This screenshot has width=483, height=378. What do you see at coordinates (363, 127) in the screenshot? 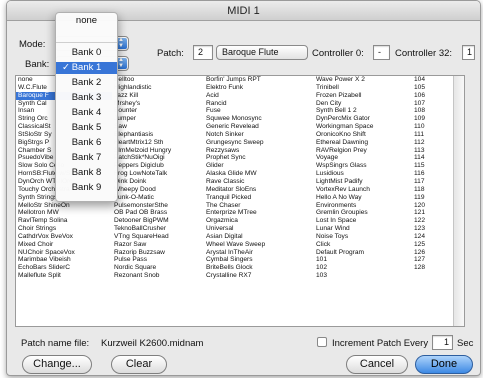
I see `patch-list-item: Workingman Space` at bounding box center [363, 127].